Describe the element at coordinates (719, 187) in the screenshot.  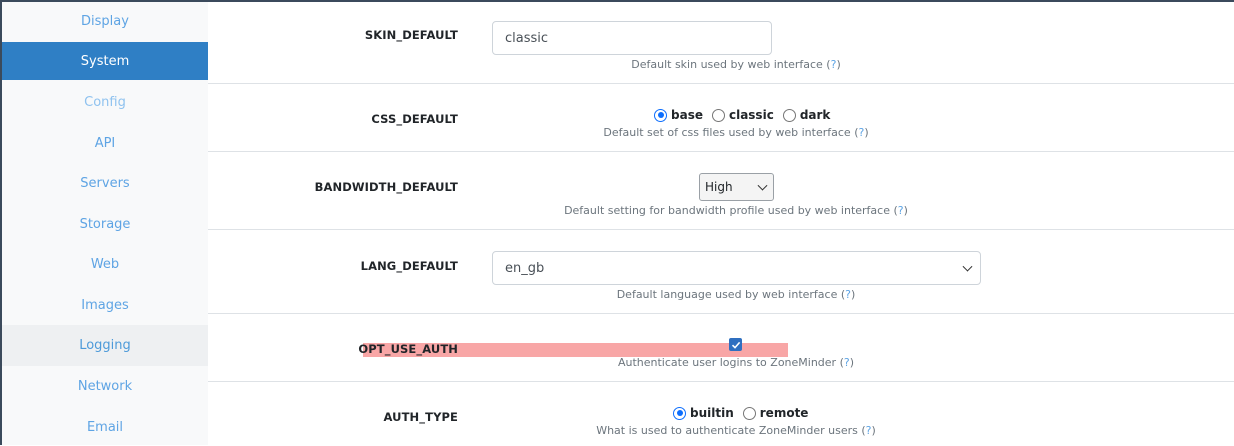
I see `select-value: High` at that location.